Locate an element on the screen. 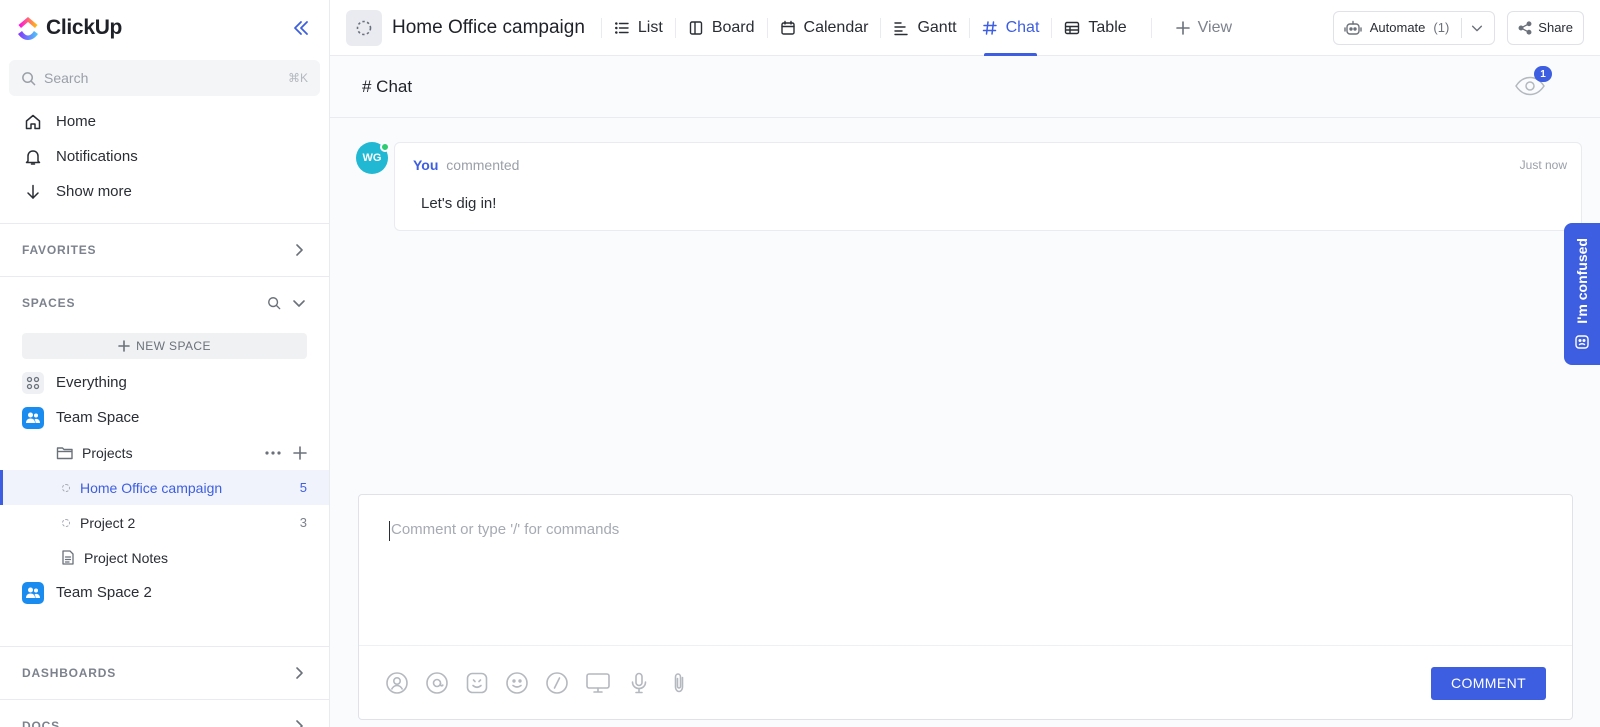 This screenshot has height=727, width=1600. sidebar-item-team-space-2: Team Space 2 is located at coordinates (164, 592).